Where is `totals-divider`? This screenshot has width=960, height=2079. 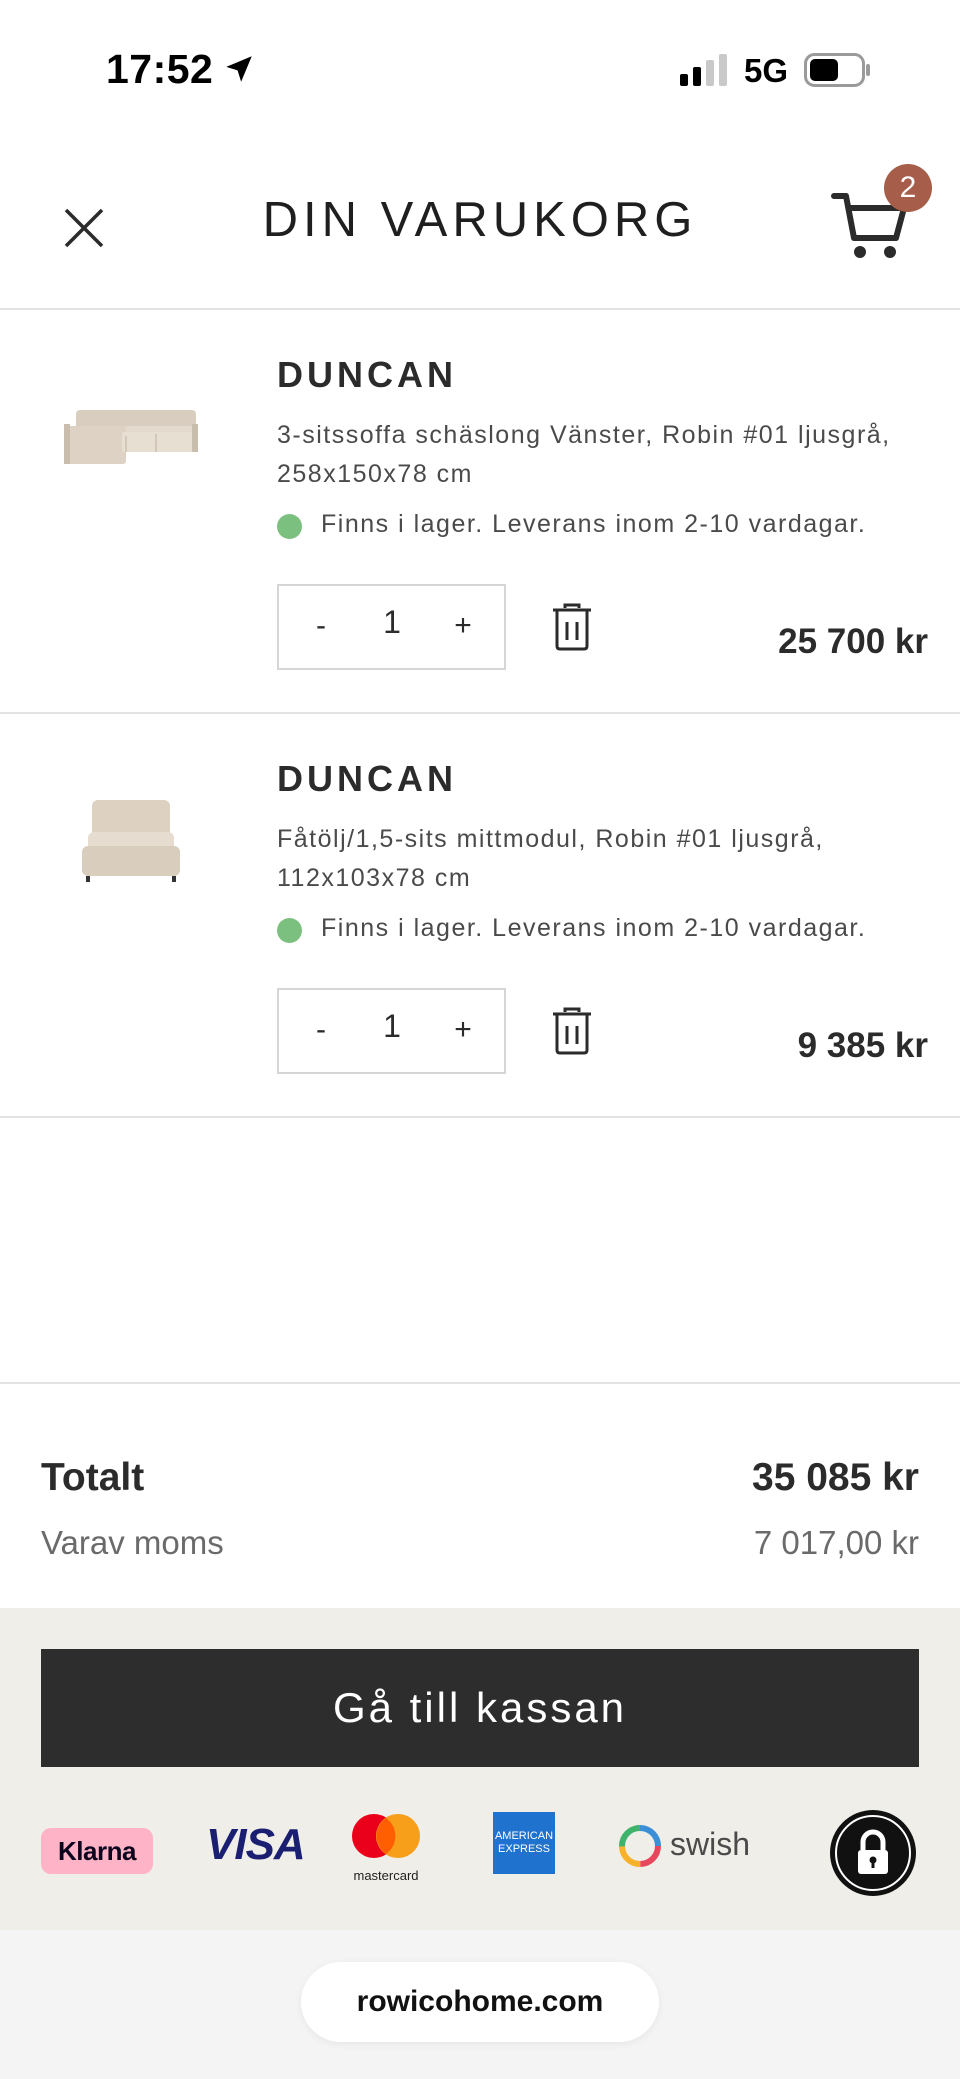 totals-divider is located at coordinates (480, 1383).